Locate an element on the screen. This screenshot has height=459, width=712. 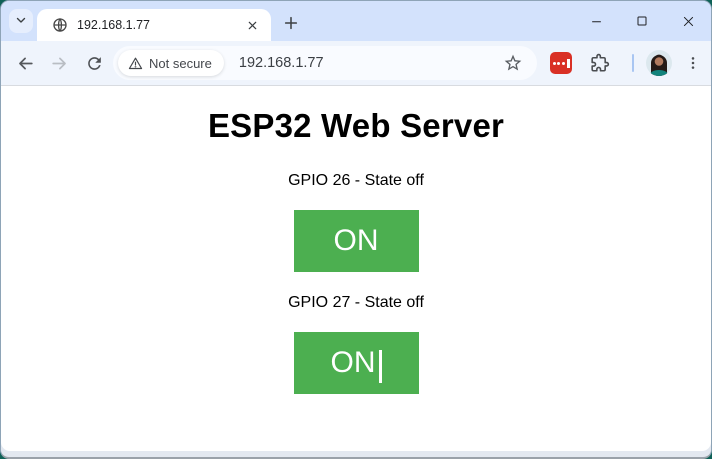
extensions-button is located at coordinates (600, 63).